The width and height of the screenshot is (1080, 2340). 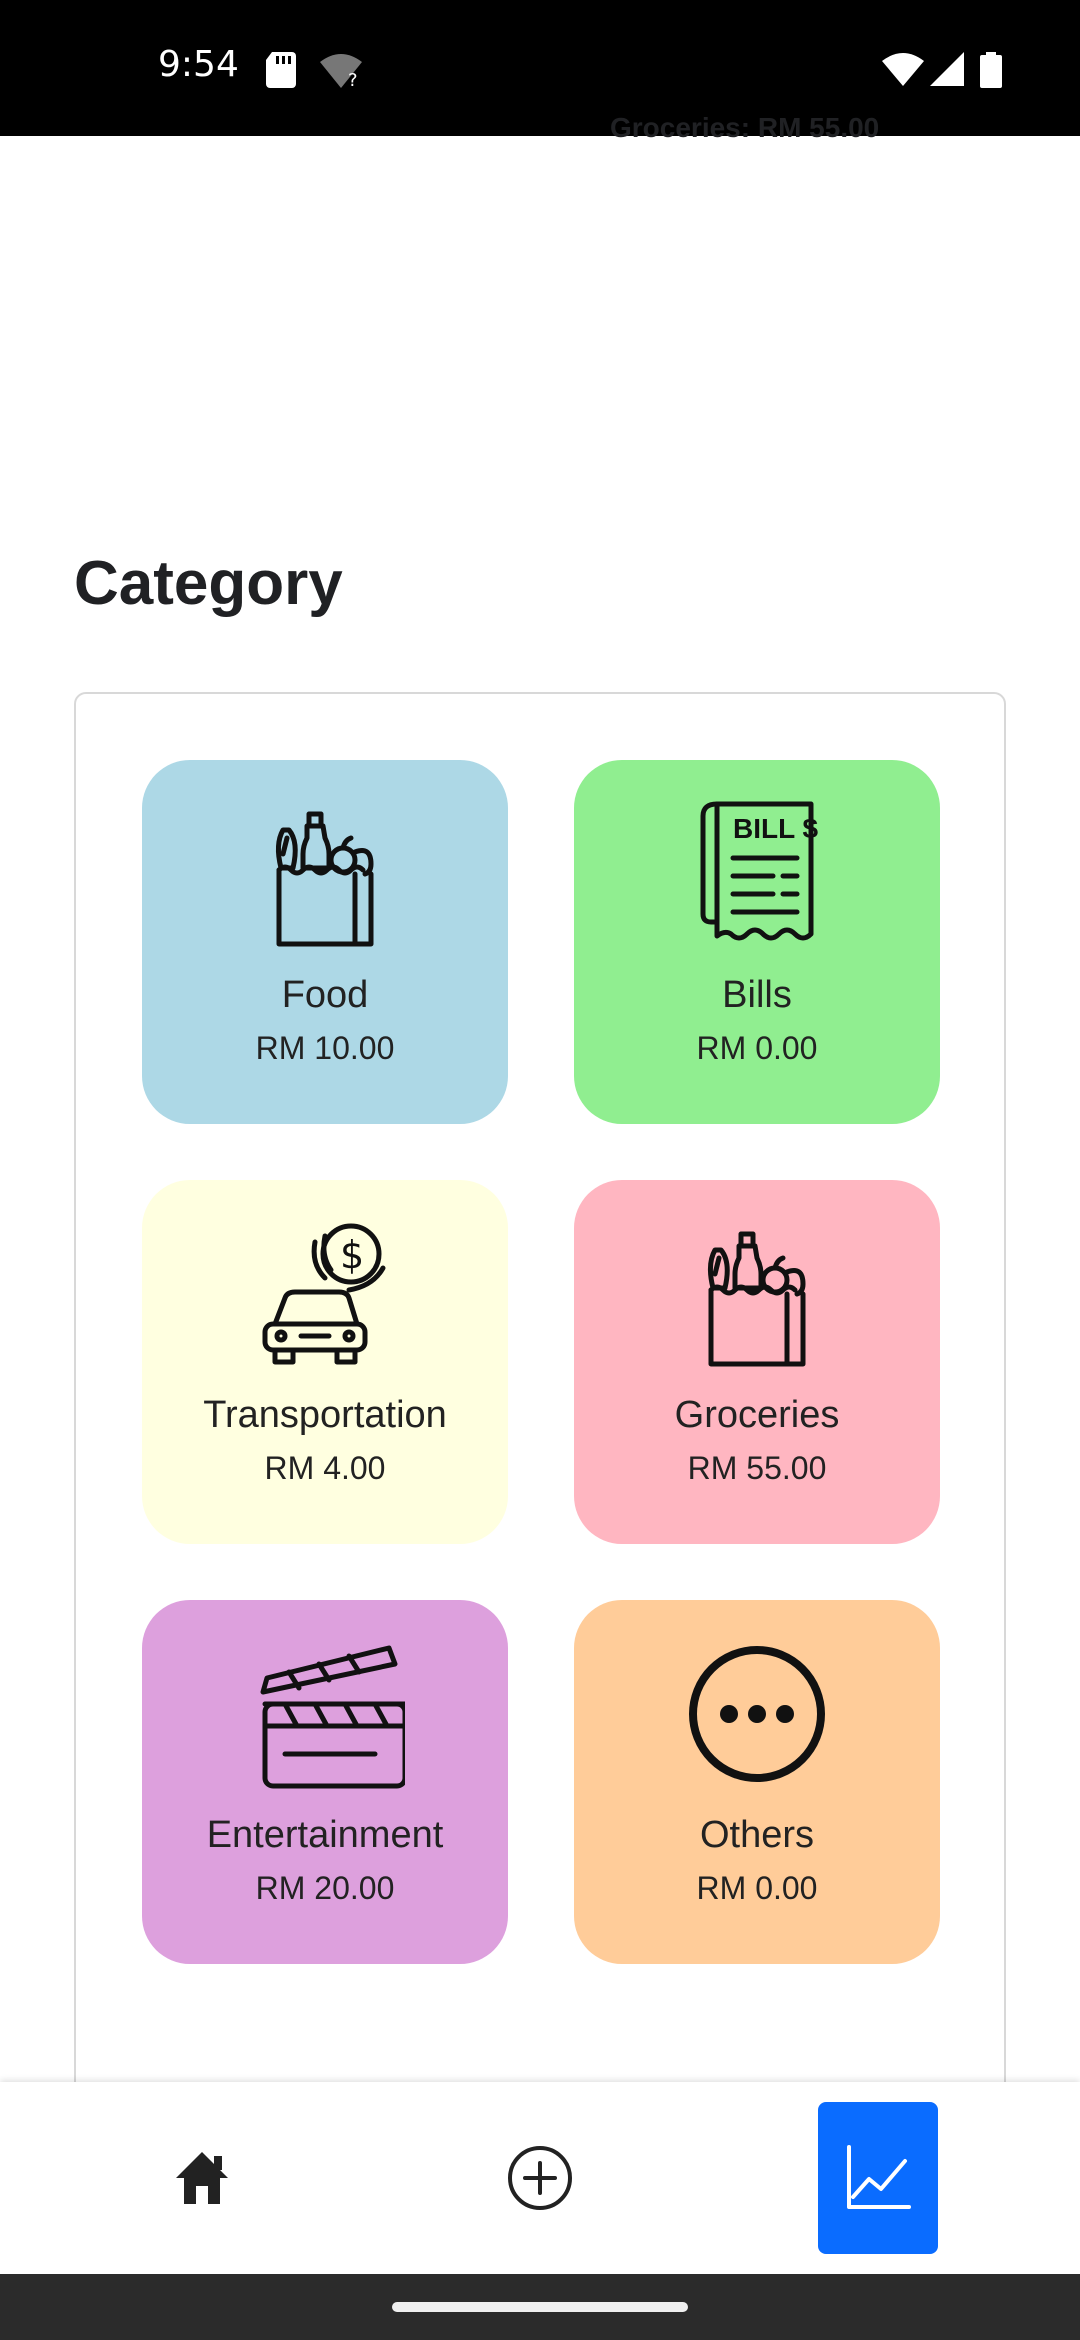 I want to click on nav-home-button, so click(x=202, y=2178).